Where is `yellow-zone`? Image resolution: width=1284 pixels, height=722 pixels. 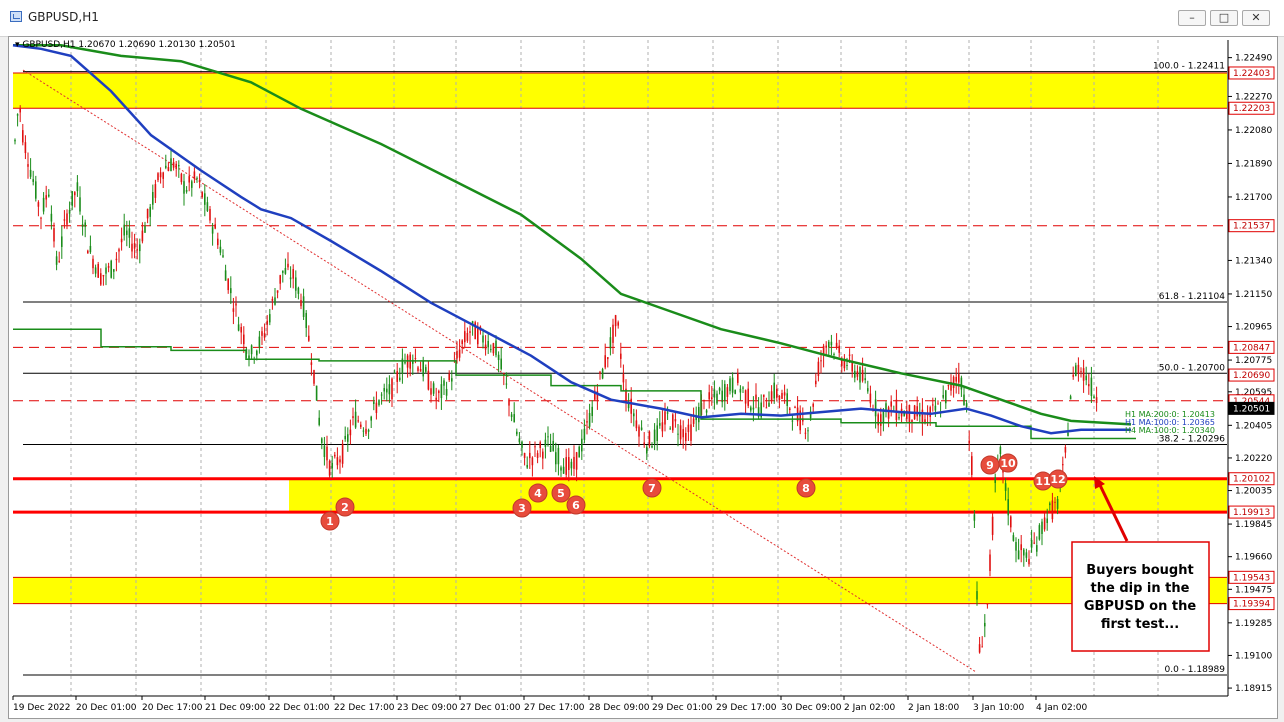
yellow-zone is located at coordinates (758, 495).